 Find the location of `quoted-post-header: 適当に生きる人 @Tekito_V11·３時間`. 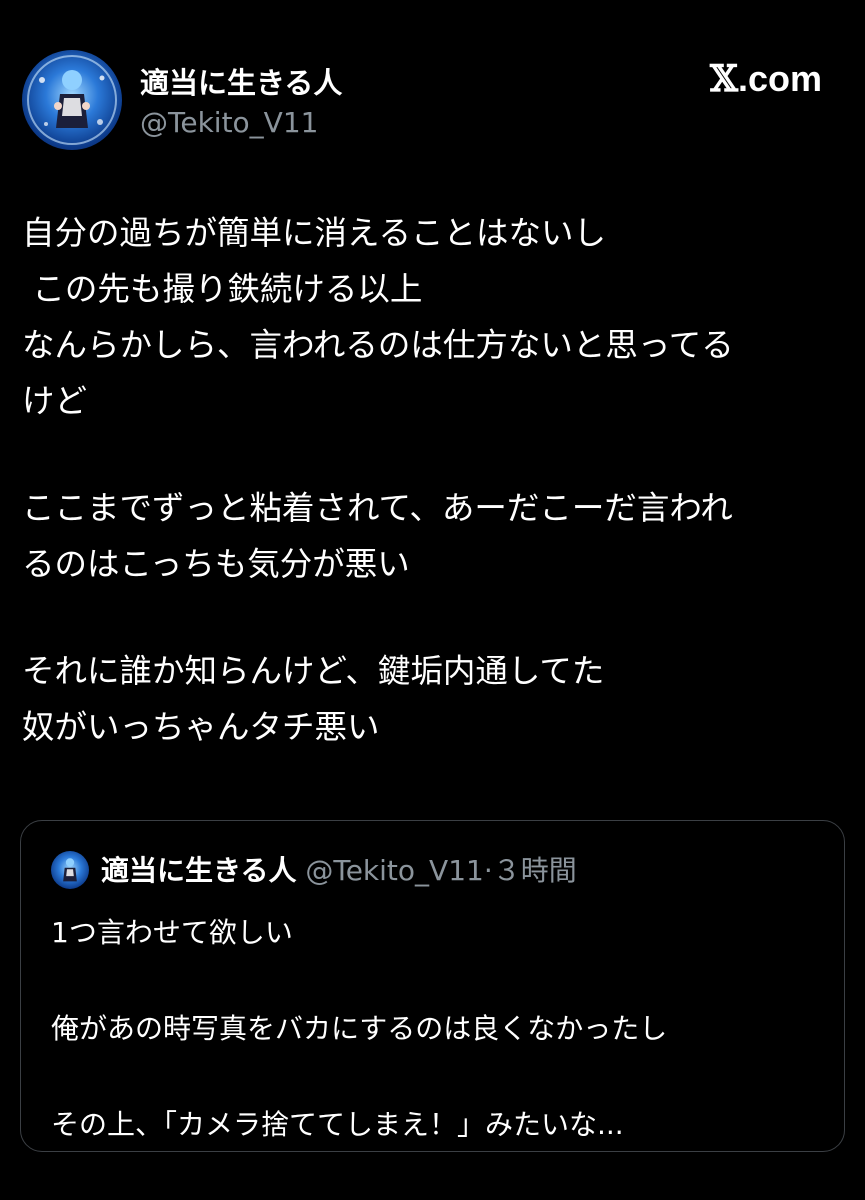

quoted-post-header: 適当に生きる人 @Tekito_V11·３時間 is located at coordinates (339, 869).